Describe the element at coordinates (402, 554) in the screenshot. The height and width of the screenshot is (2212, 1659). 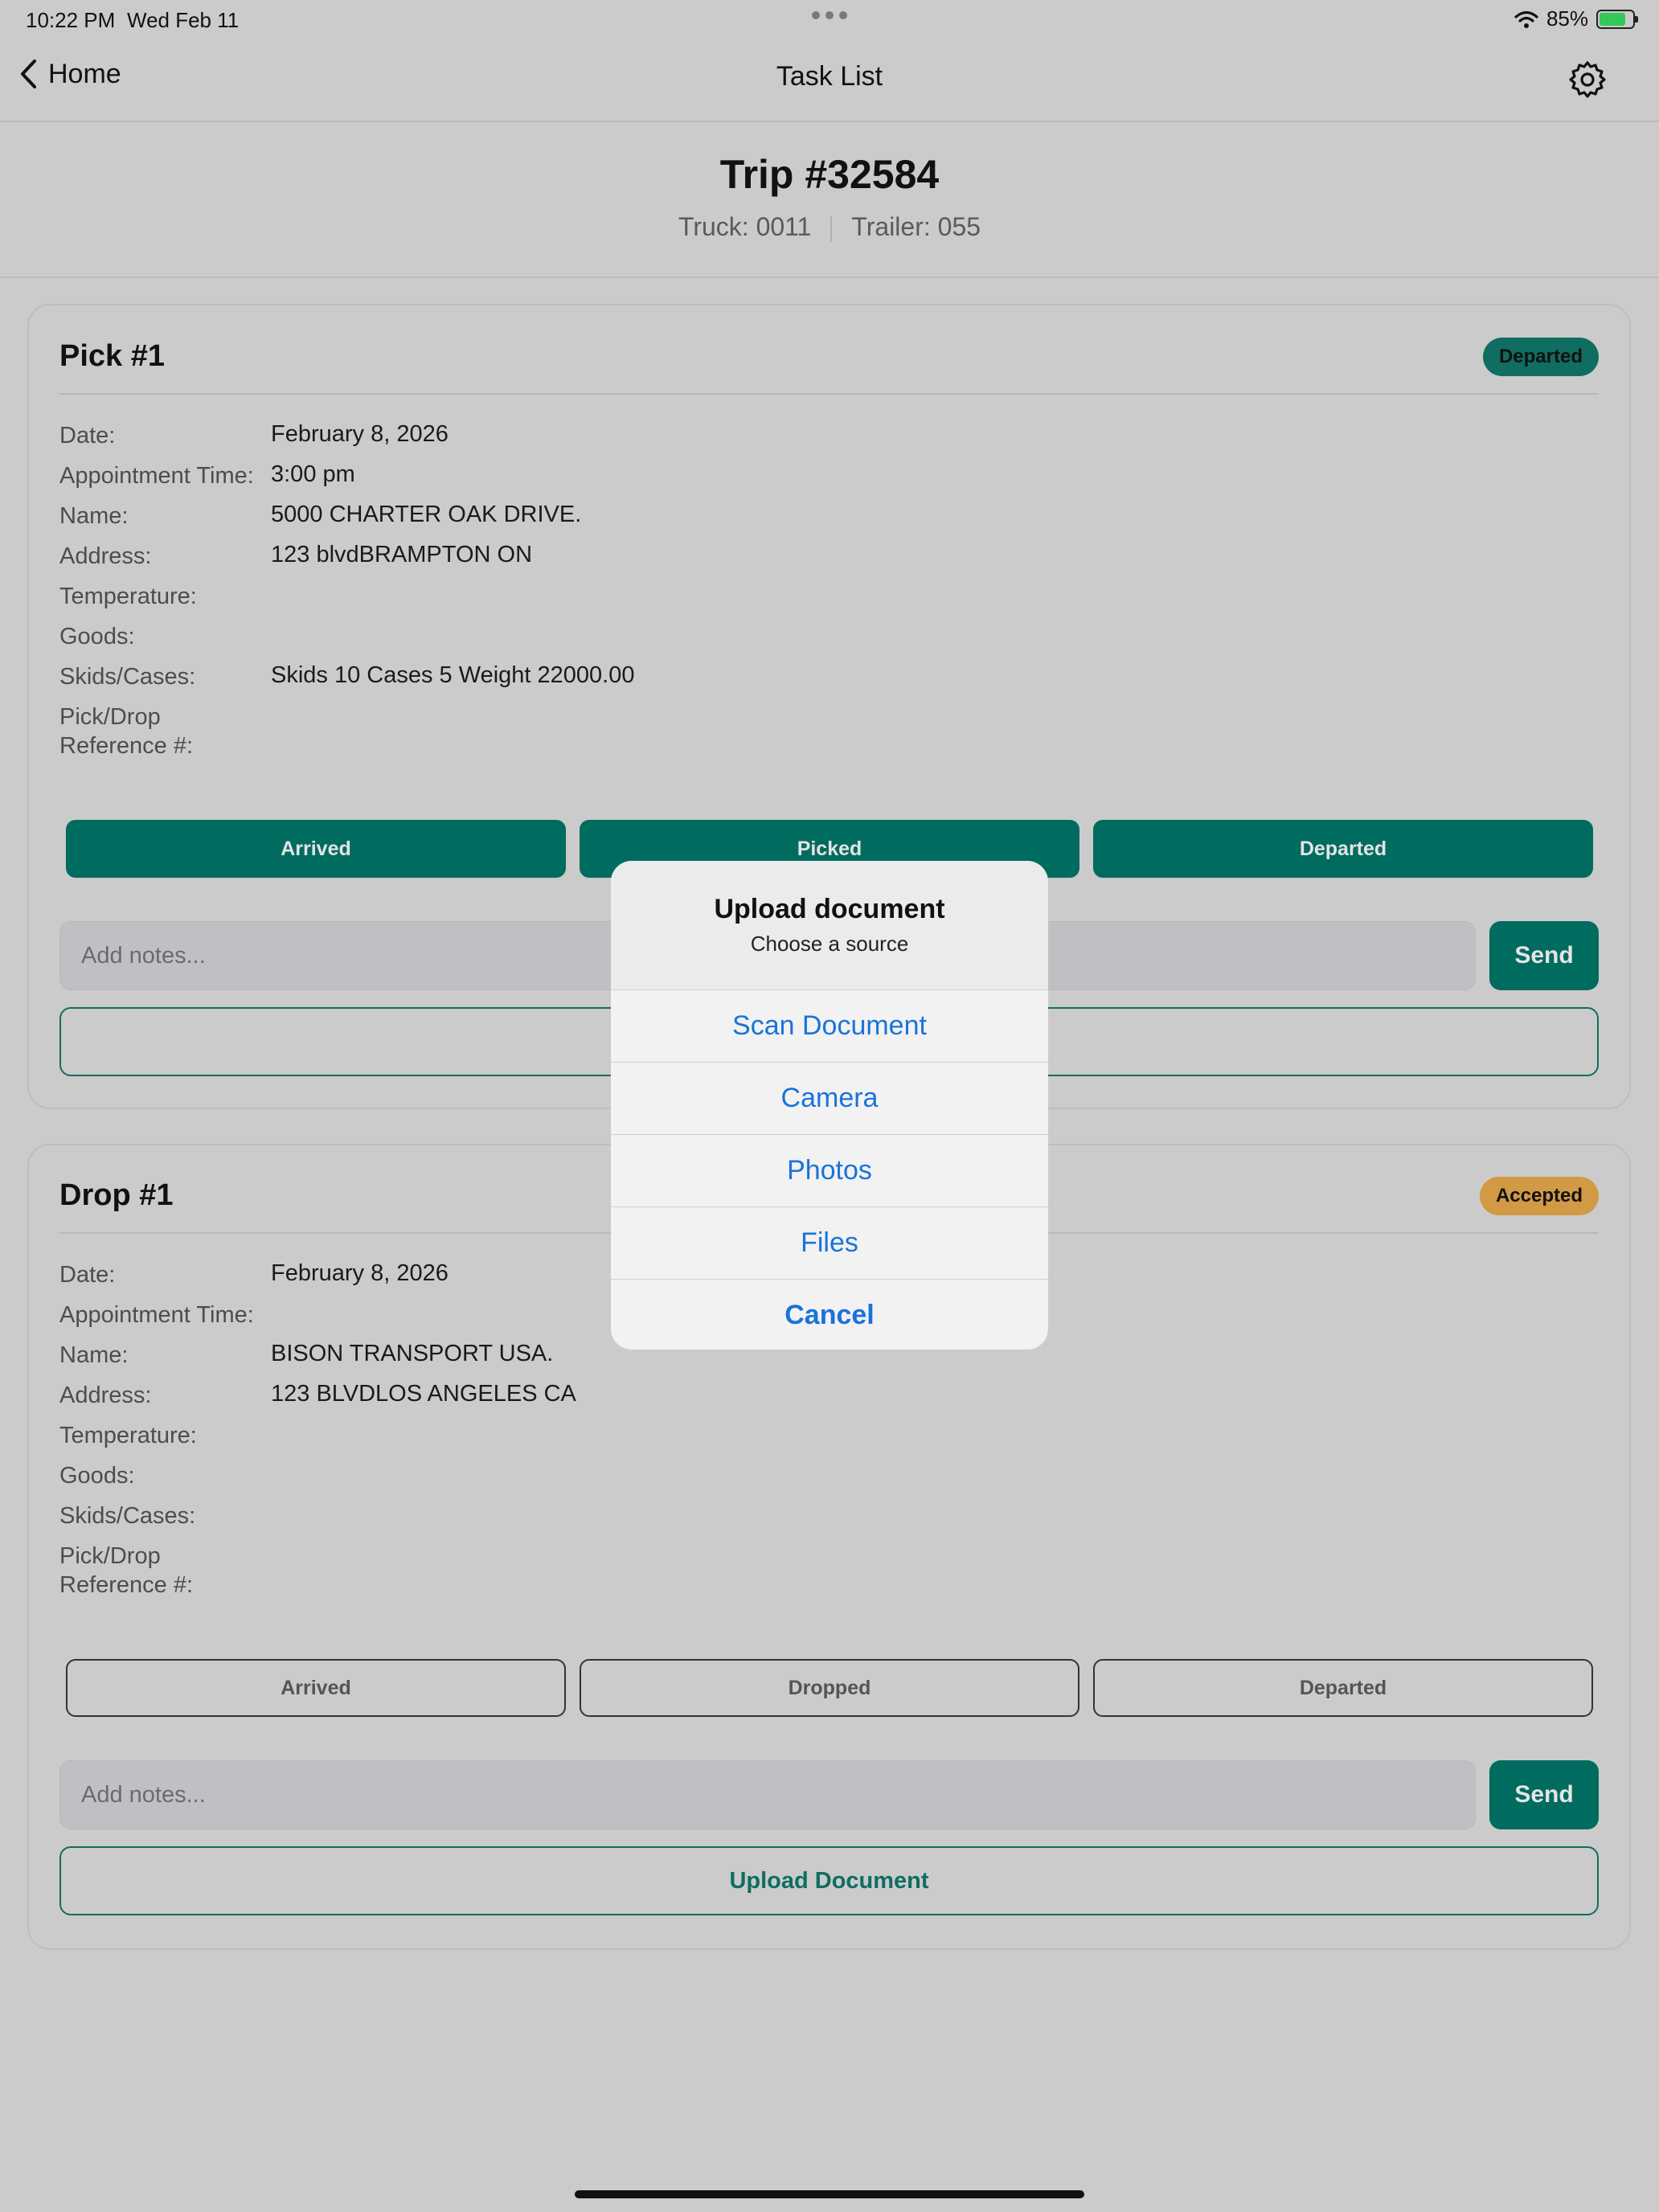
I see `pick-address: 123 blvdBRAMPTON ON` at that location.